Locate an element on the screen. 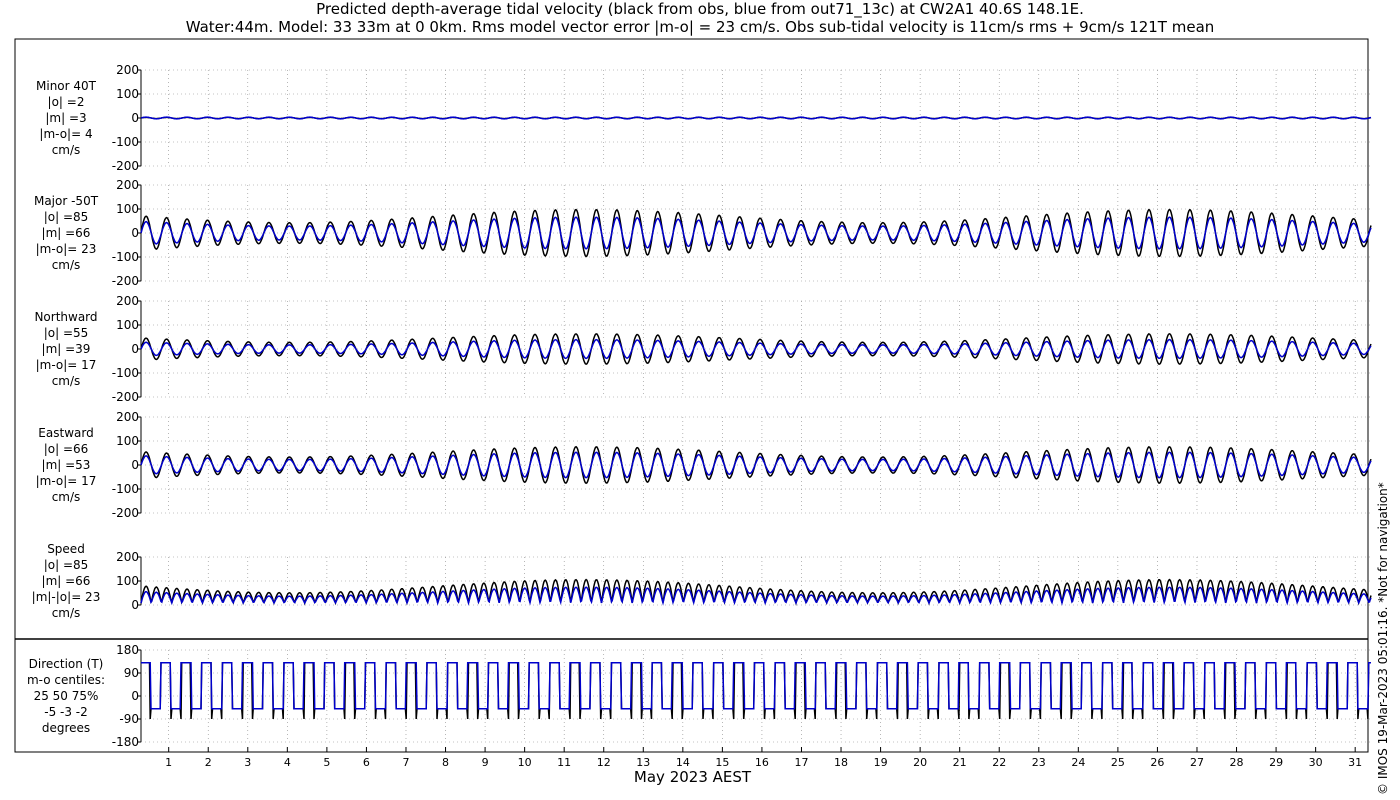 Image resolution: width=1400 pixels, height=800 pixels. y-tick-label: 180 is located at coordinates (127, 650).